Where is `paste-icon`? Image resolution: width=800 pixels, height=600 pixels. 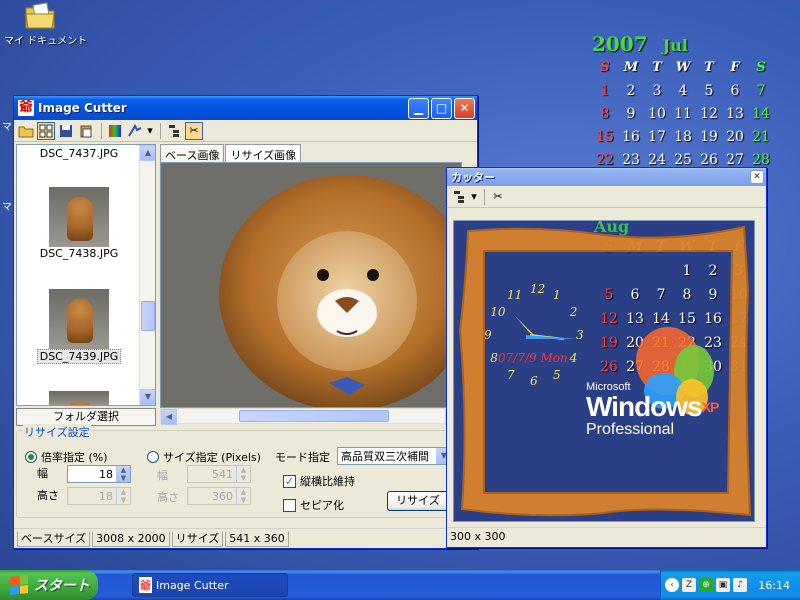 paste-icon is located at coordinates (86, 131).